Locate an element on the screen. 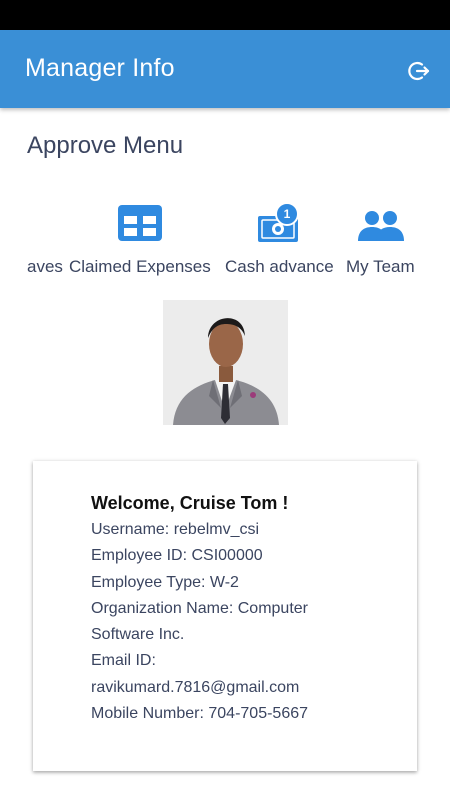  email-value: ravikumard.7816@gmail.com is located at coordinates (195, 687).